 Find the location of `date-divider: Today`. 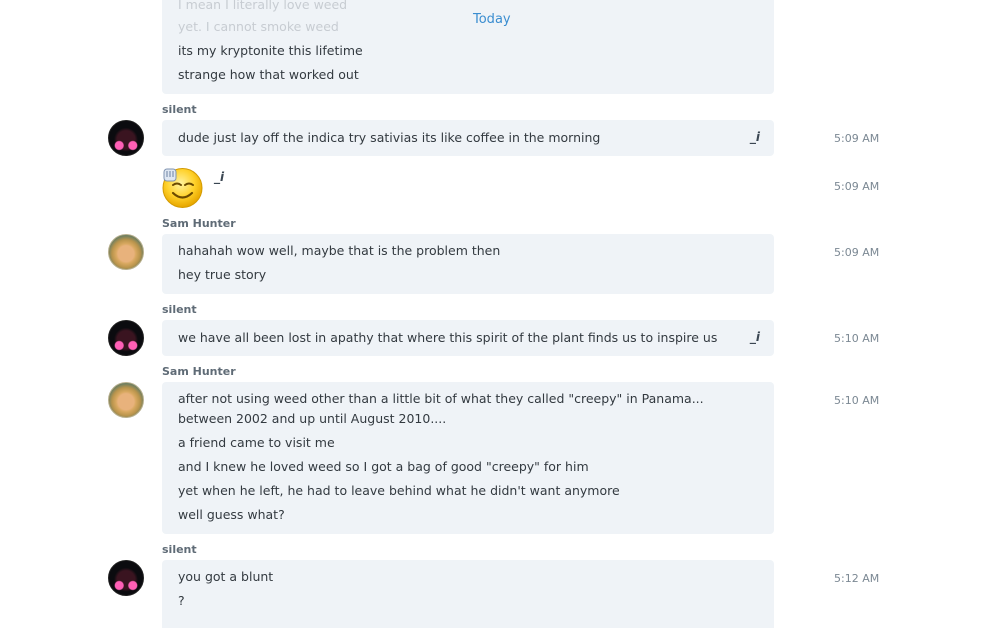

date-divider: Today is located at coordinates (492, 19).